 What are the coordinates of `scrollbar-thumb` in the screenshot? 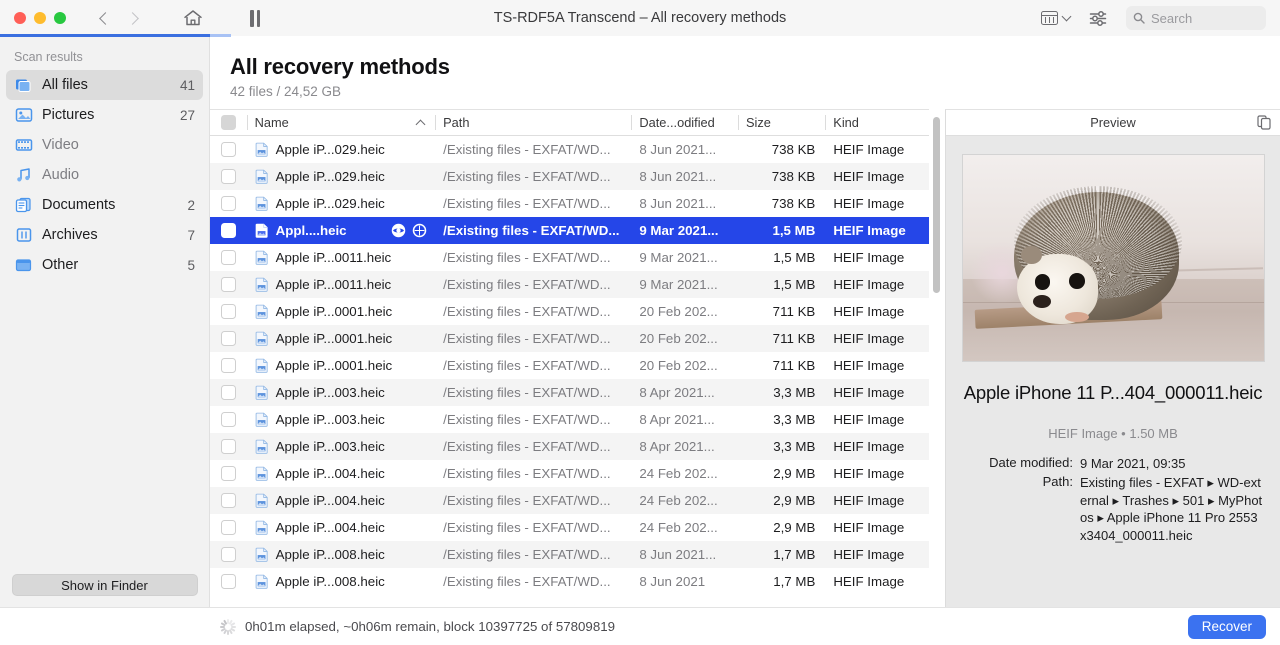 It's located at (936, 205).